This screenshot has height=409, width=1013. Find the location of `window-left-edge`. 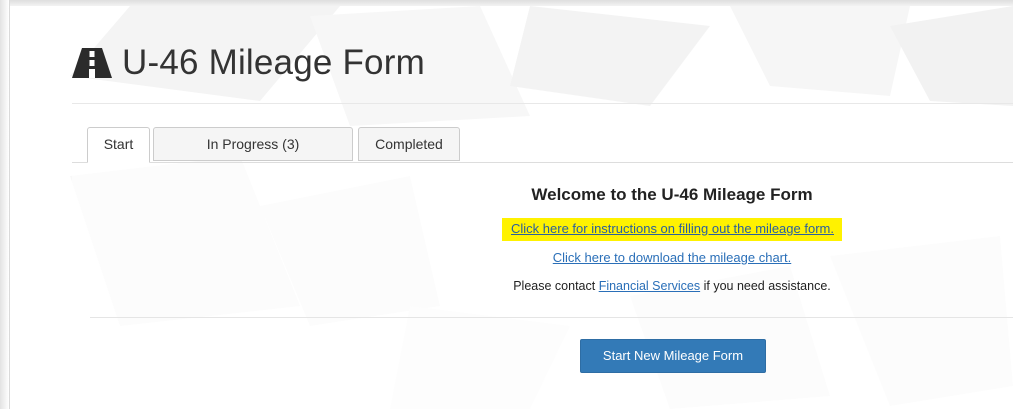

window-left-edge is located at coordinates (5, 204).